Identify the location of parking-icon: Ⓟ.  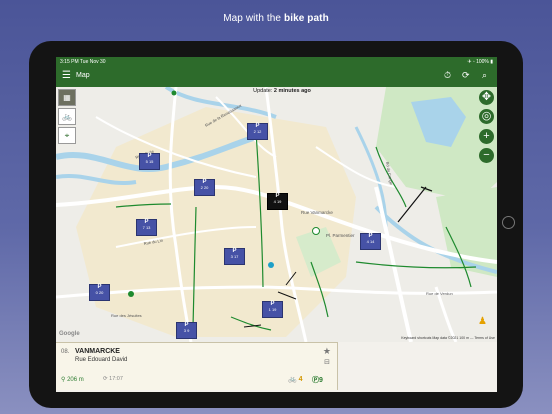
(315, 380).